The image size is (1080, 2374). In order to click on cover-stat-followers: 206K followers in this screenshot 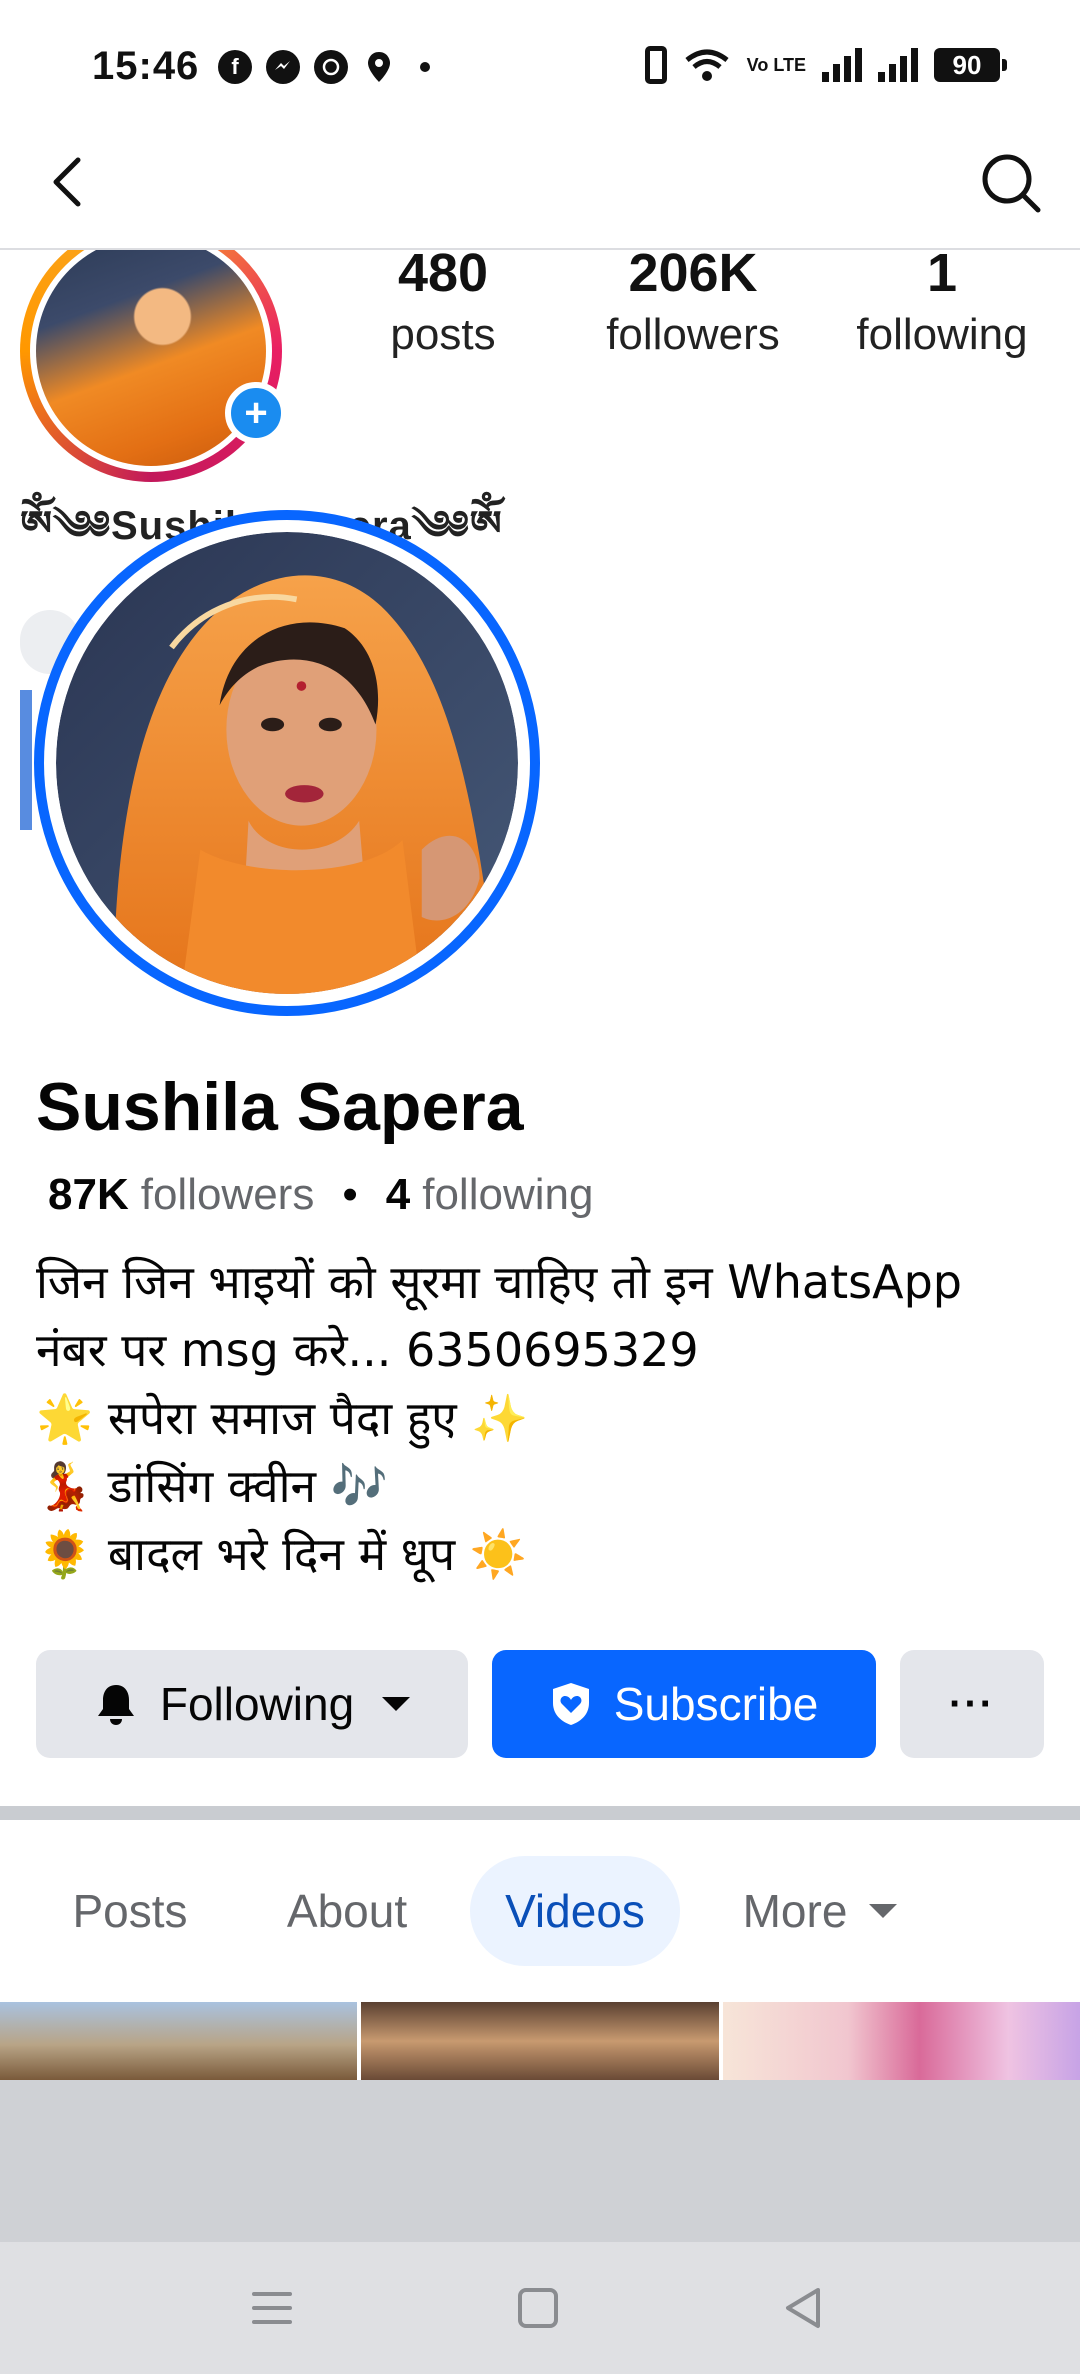, I will do `click(693, 304)`.